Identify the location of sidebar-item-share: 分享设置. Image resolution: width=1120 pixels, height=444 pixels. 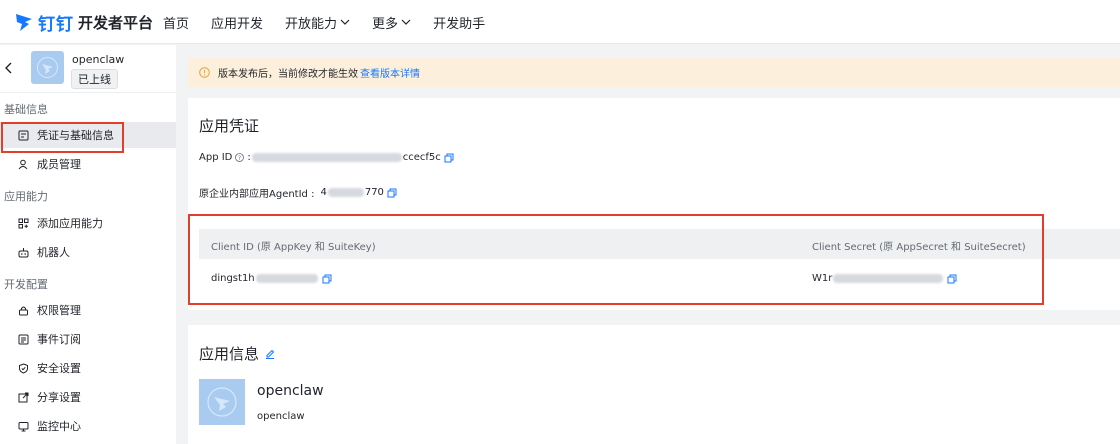
(88, 397).